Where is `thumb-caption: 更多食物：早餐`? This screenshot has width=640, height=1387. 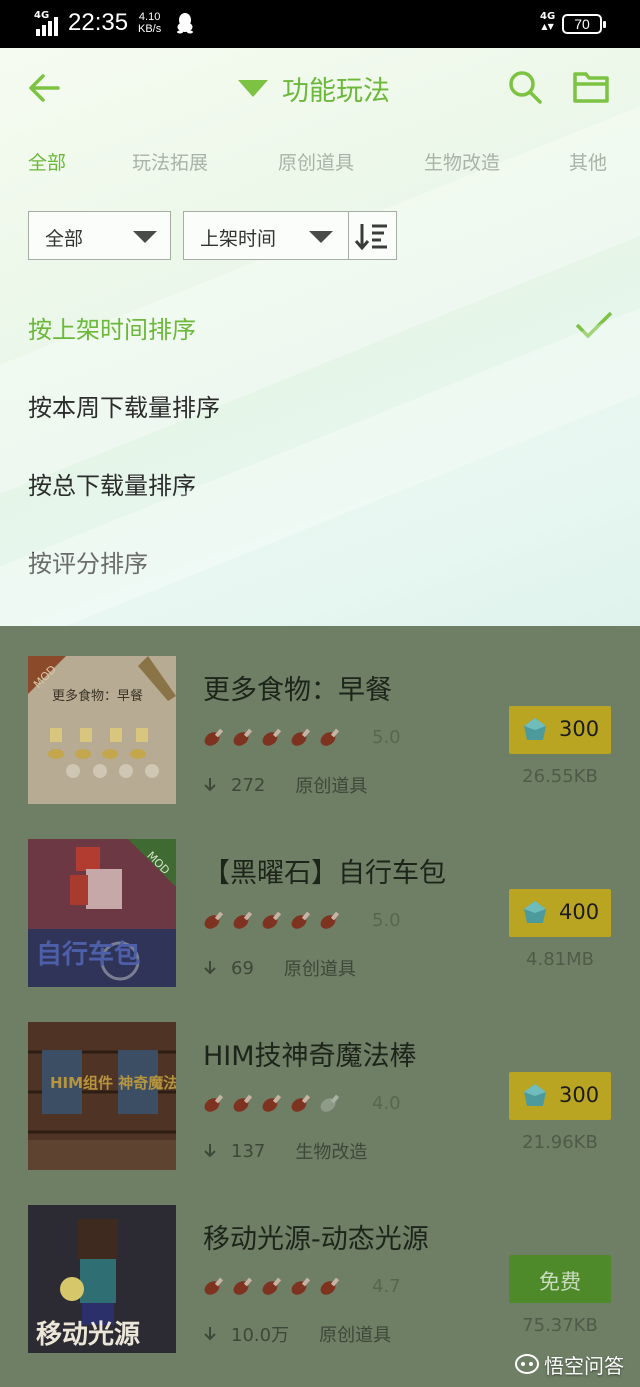
thumb-caption: 更多食物：早餐 is located at coordinates (97, 696).